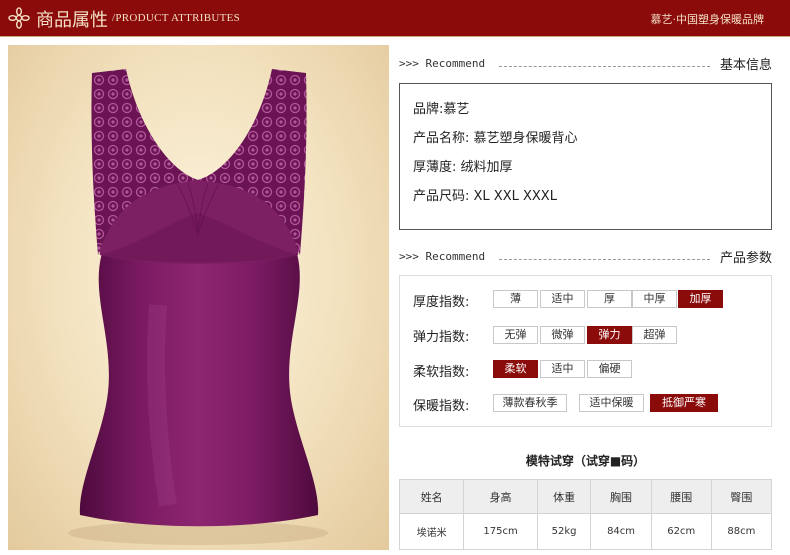 Image resolution: width=790 pixels, height=555 pixels. I want to click on model-try-on-title: 模特试穿（试穿■码）, so click(585, 461).